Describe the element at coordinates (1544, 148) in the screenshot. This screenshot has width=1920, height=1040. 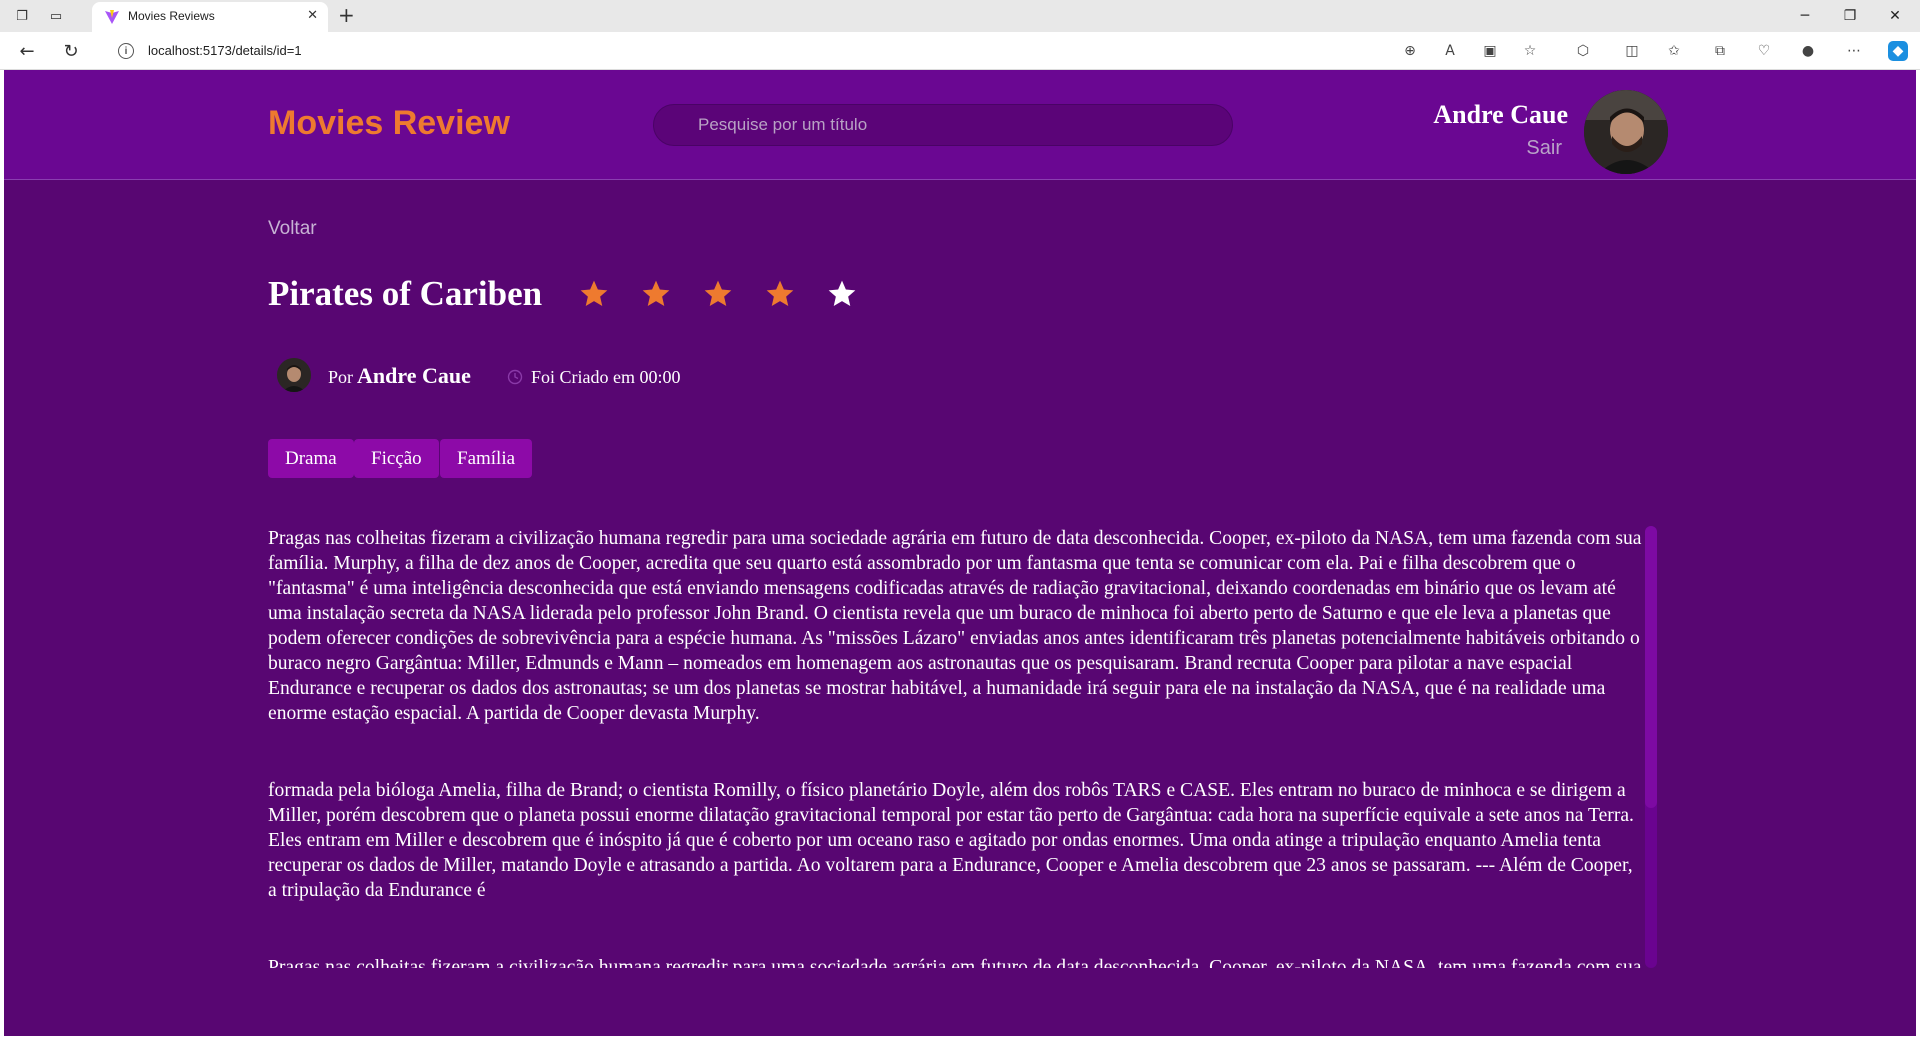
I see `logout-link: Sair` at that location.